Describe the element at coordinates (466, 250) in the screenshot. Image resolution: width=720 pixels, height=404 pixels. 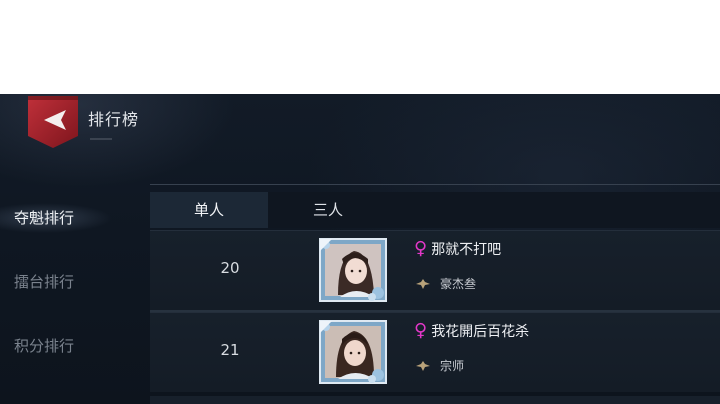
I see `player-name: 那就不打吧` at that location.